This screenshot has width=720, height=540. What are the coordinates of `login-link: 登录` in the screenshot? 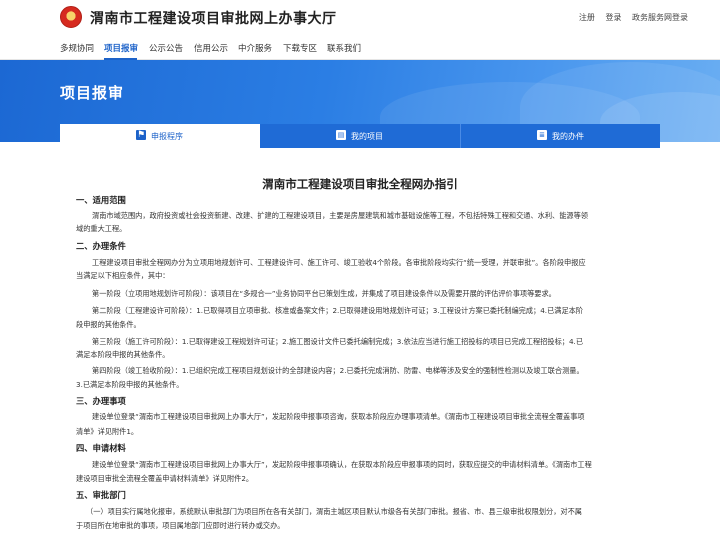 It's located at (613, 17).